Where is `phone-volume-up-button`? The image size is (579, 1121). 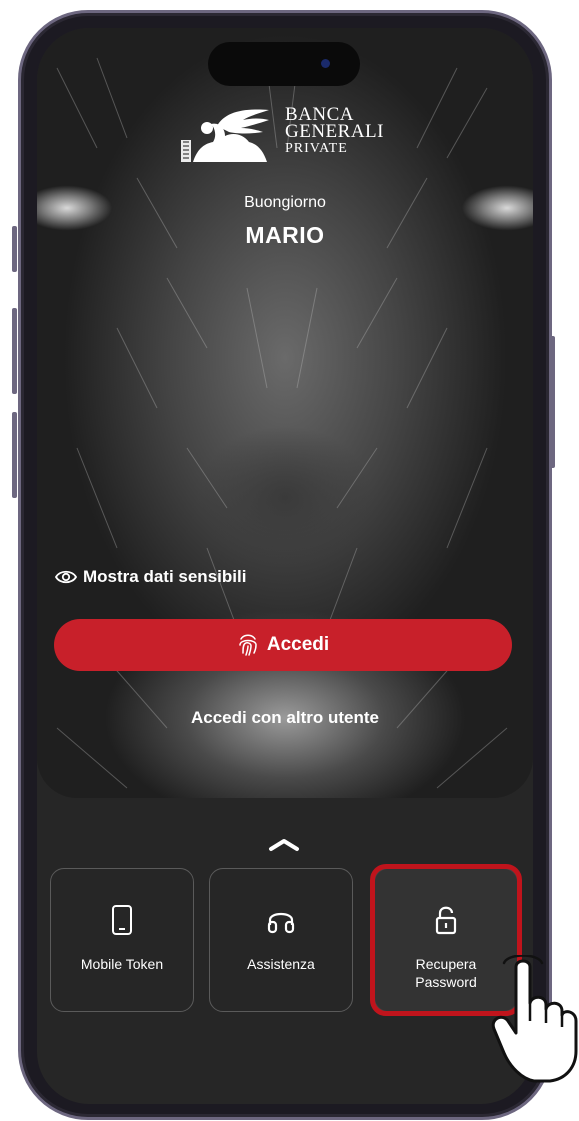 phone-volume-up-button is located at coordinates (14, 351).